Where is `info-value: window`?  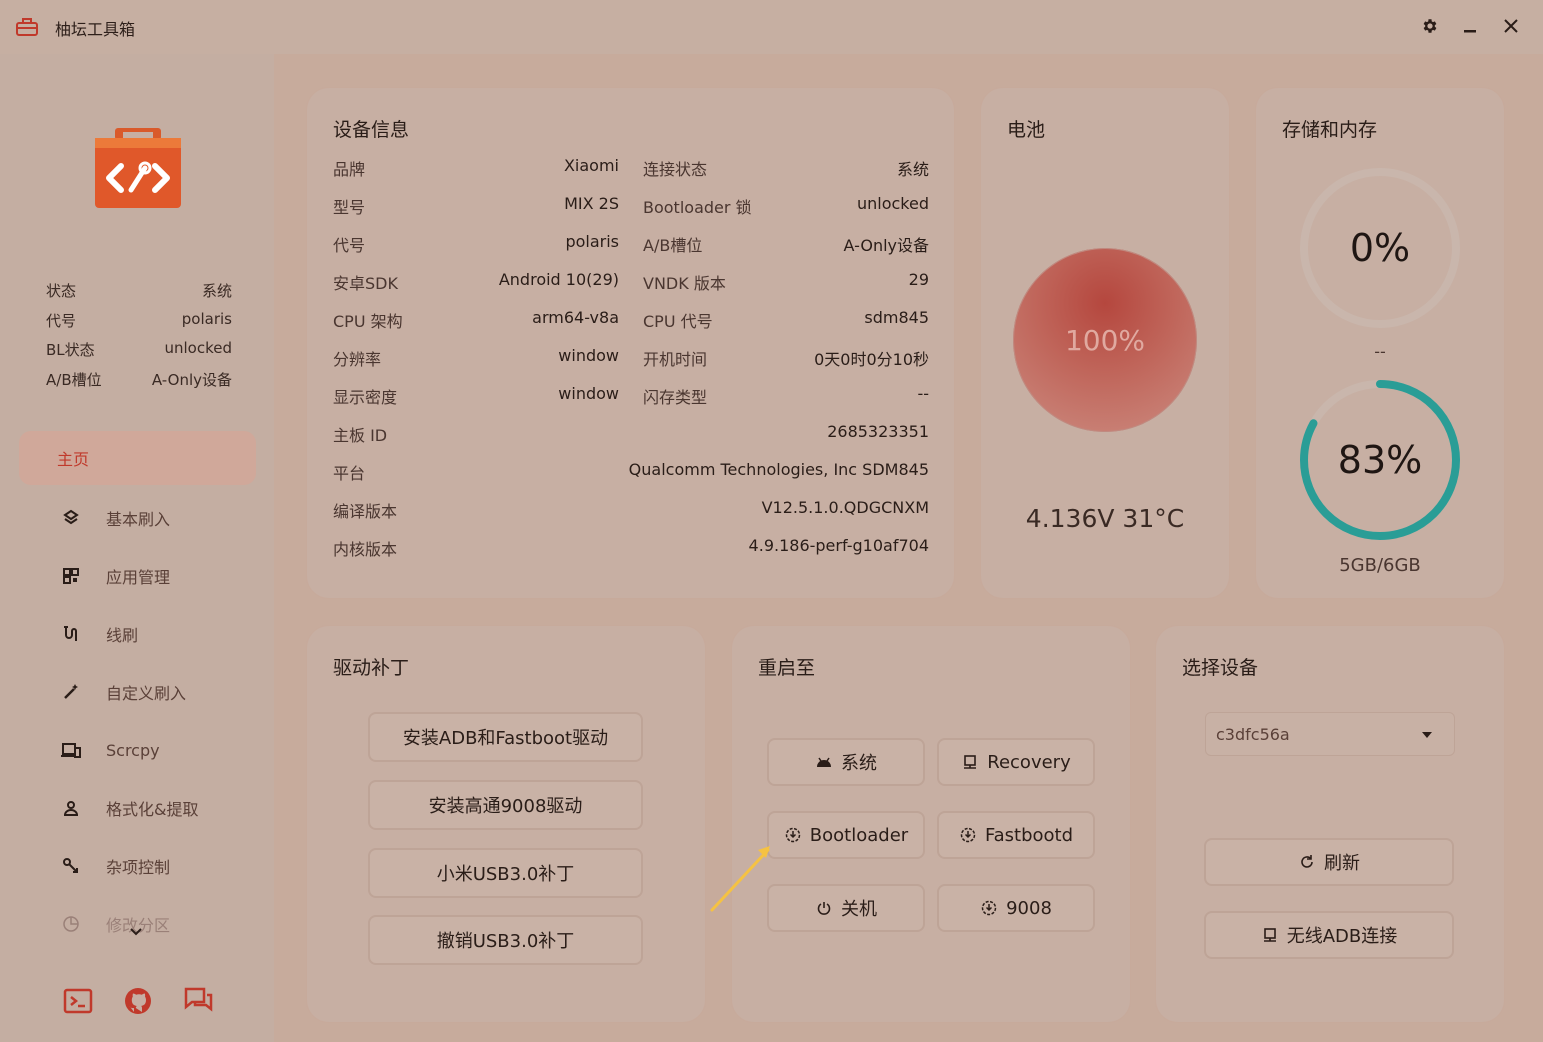 info-value: window is located at coordinates (588, 355).